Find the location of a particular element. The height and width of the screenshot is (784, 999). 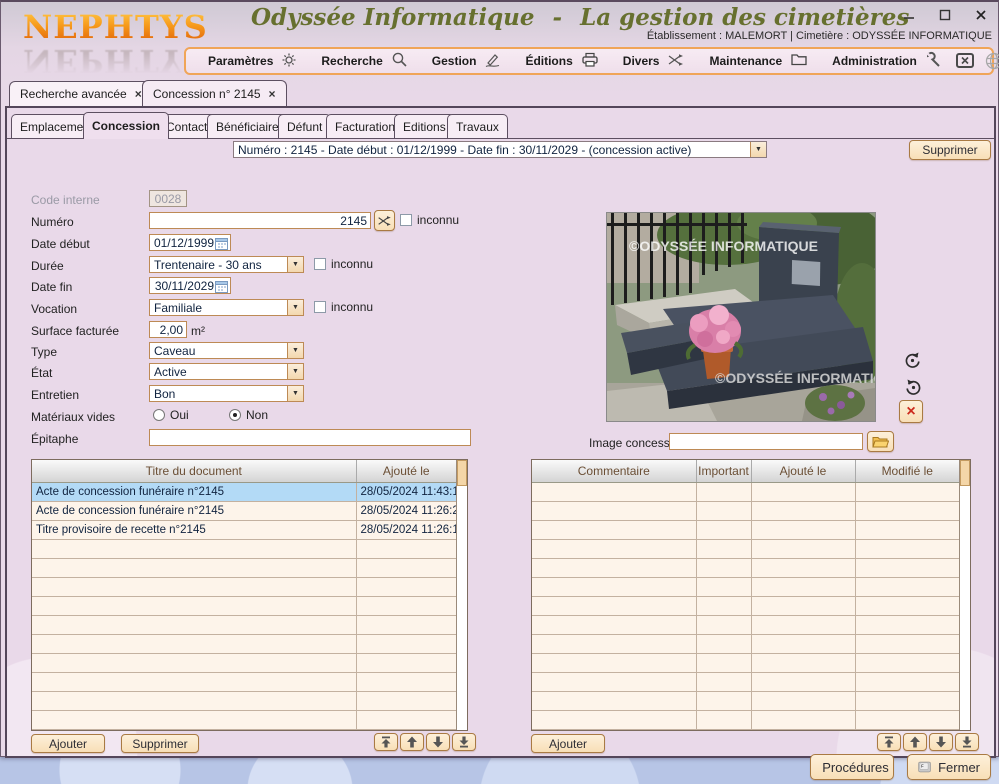

date-fin-field is located at coordinates (190, 285).